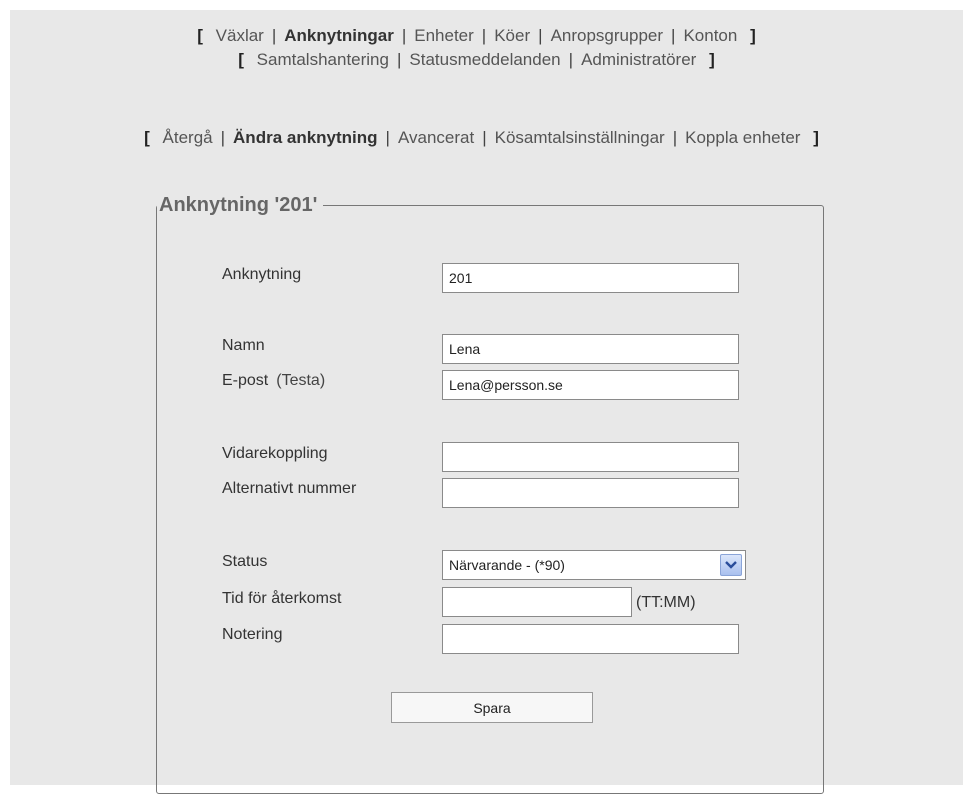 The image size is (963, 794). Describe the element at coordinates (537, 602) in the screenshot. I see `return-time-input` at that location.